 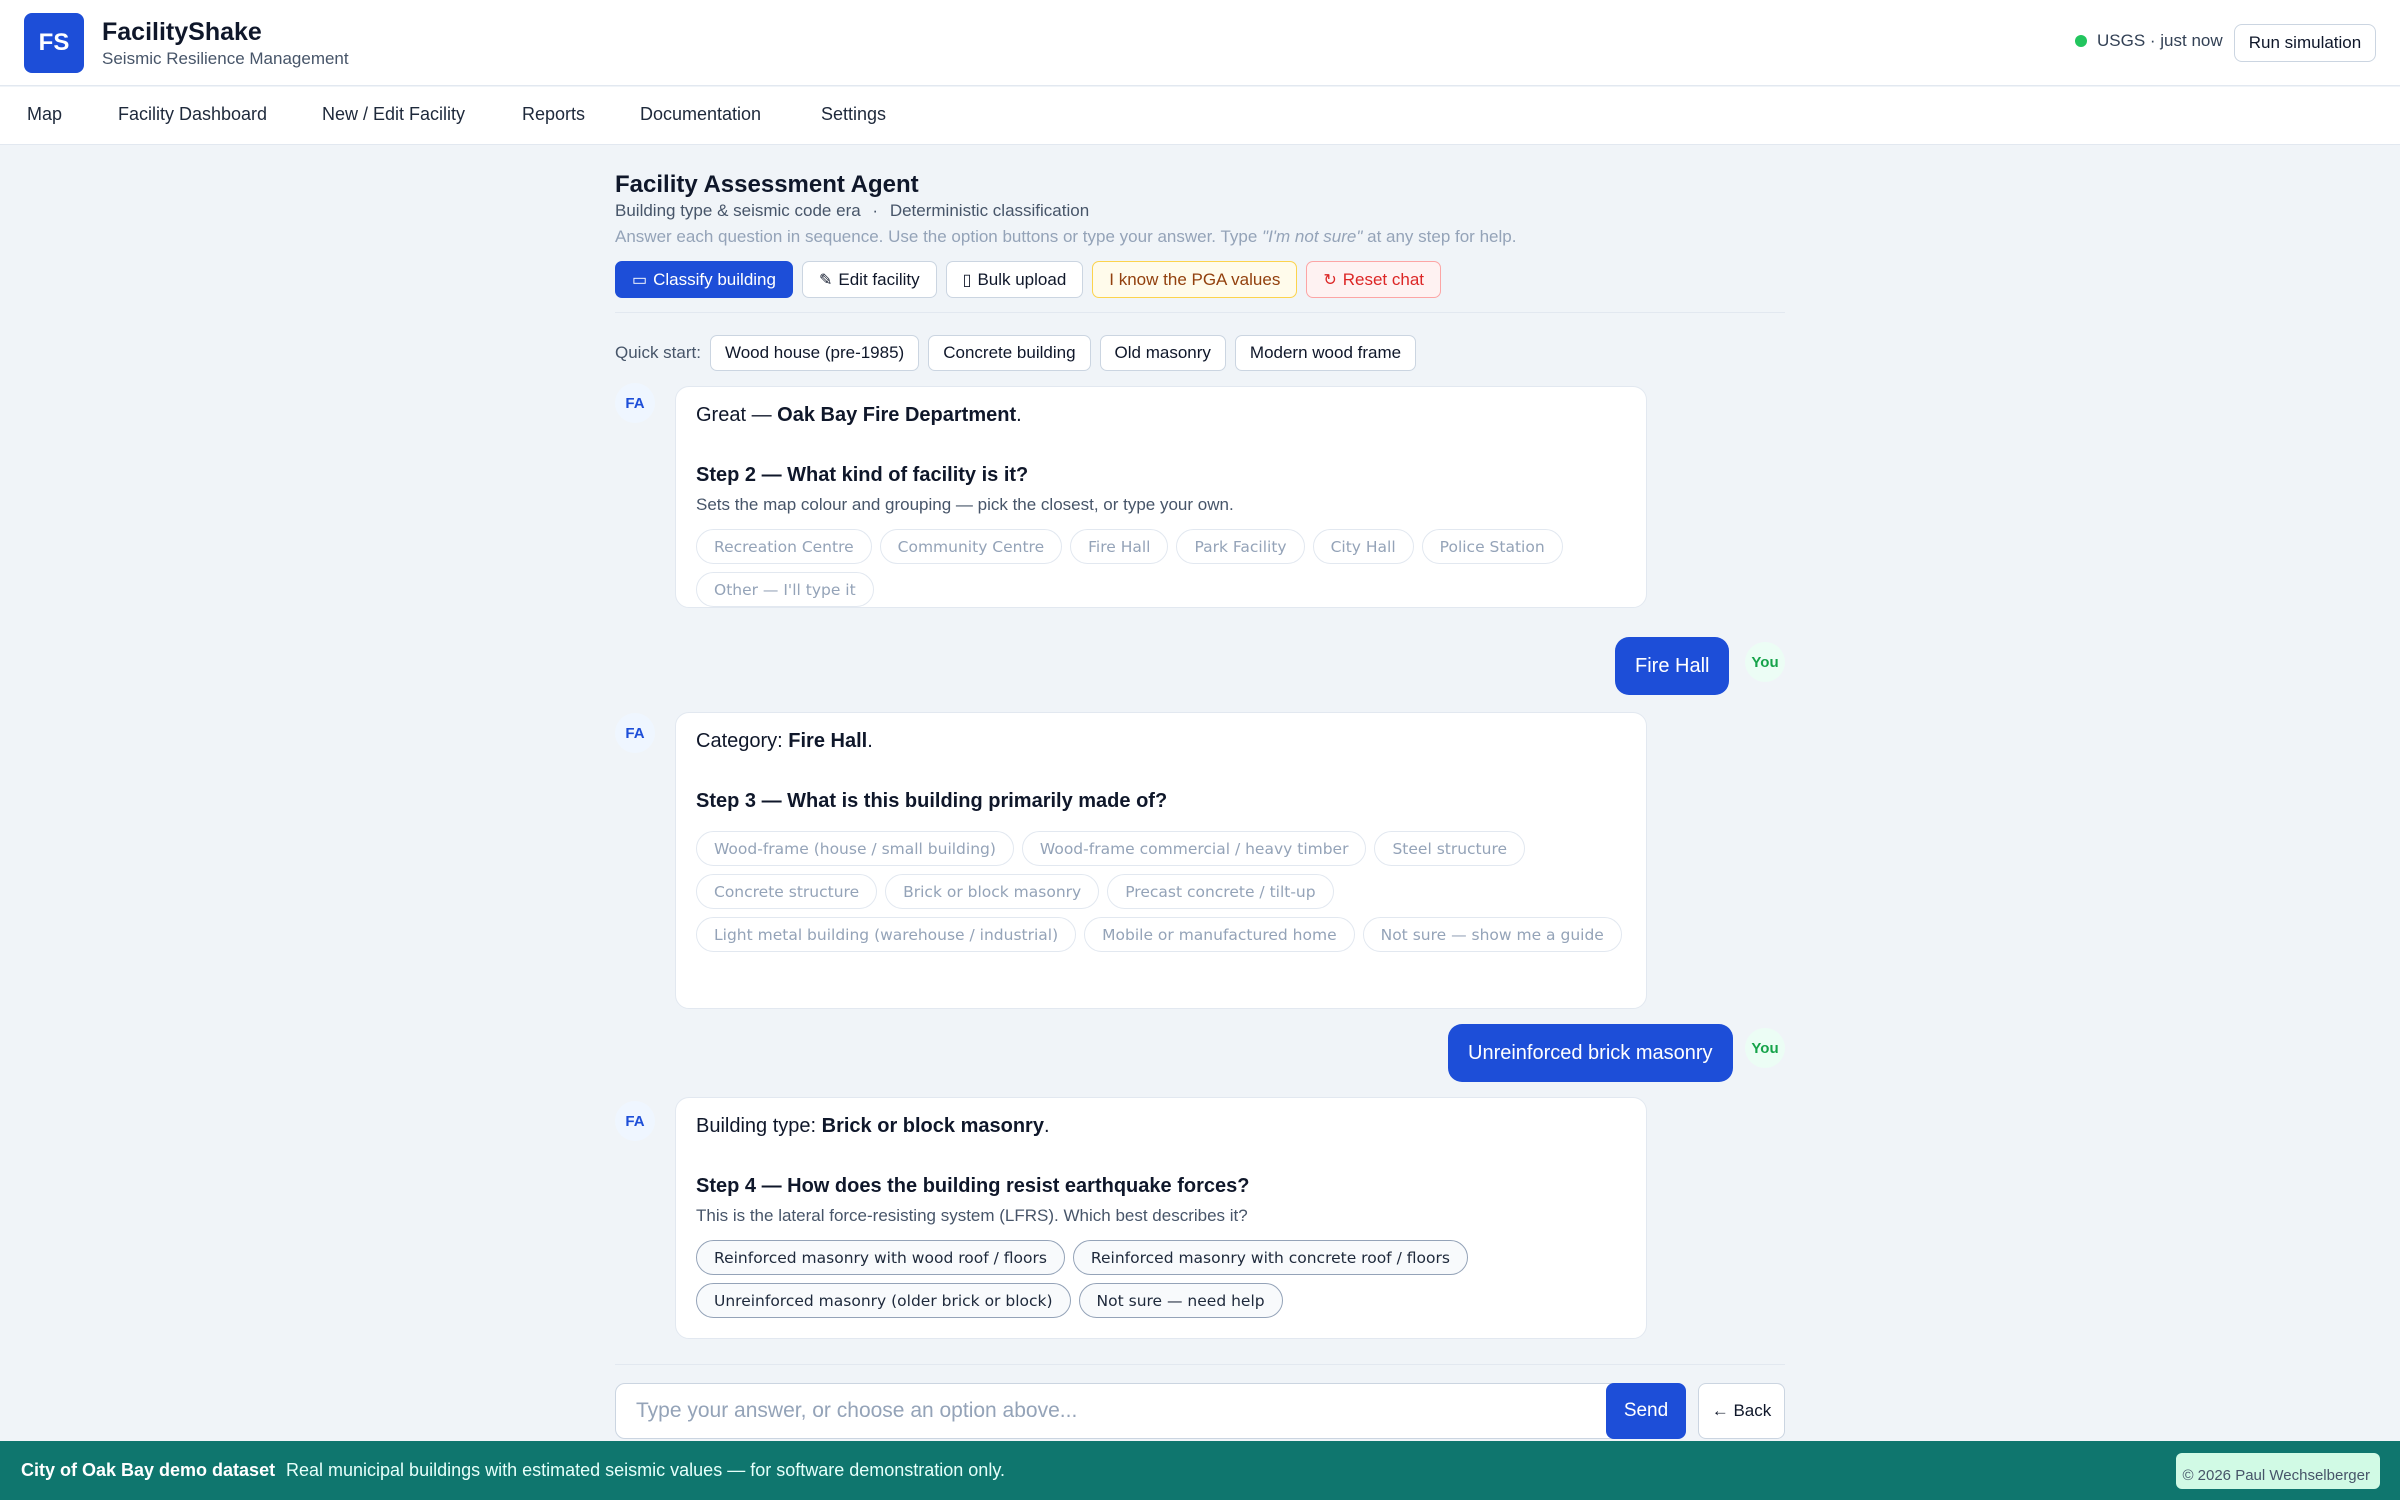 What do you see at coordinates (855, 848) in the screenshot?
I see `option-chip: Wood-frame (house / small building)` at bounding box center [855, 848].